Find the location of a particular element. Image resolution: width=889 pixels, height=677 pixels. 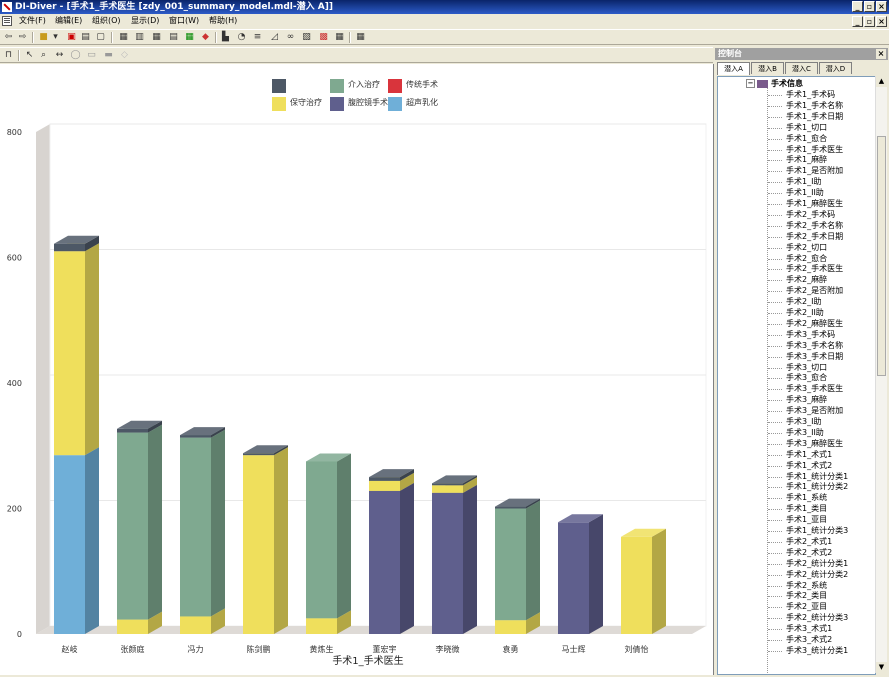

rotate-icon: ◯ is located at coordinates (75, 55).